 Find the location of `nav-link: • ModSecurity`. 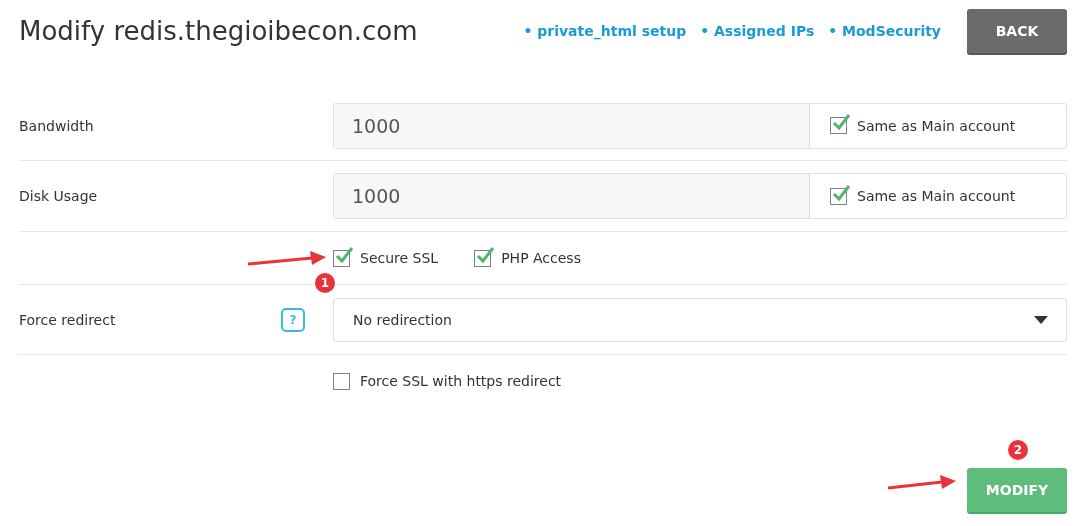

nav-link: • ModSecurity is located at coordinates (884, 31).